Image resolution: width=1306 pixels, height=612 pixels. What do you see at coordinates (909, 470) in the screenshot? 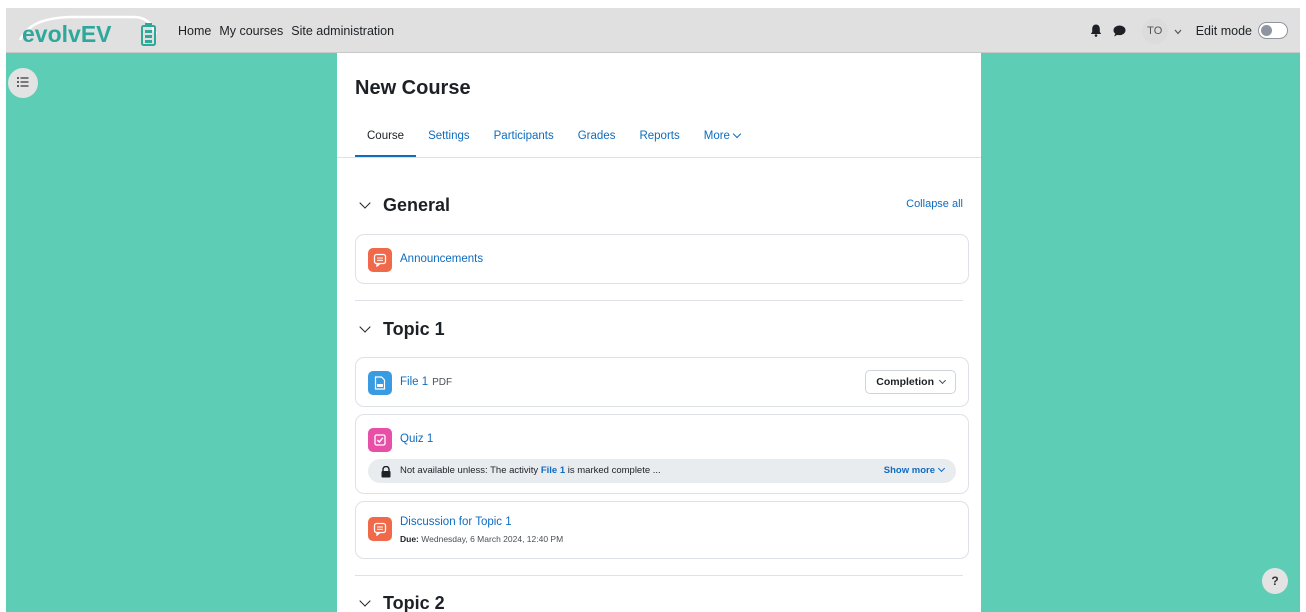
I see `show-more-label: Show more` at bounding box center [909, 470].